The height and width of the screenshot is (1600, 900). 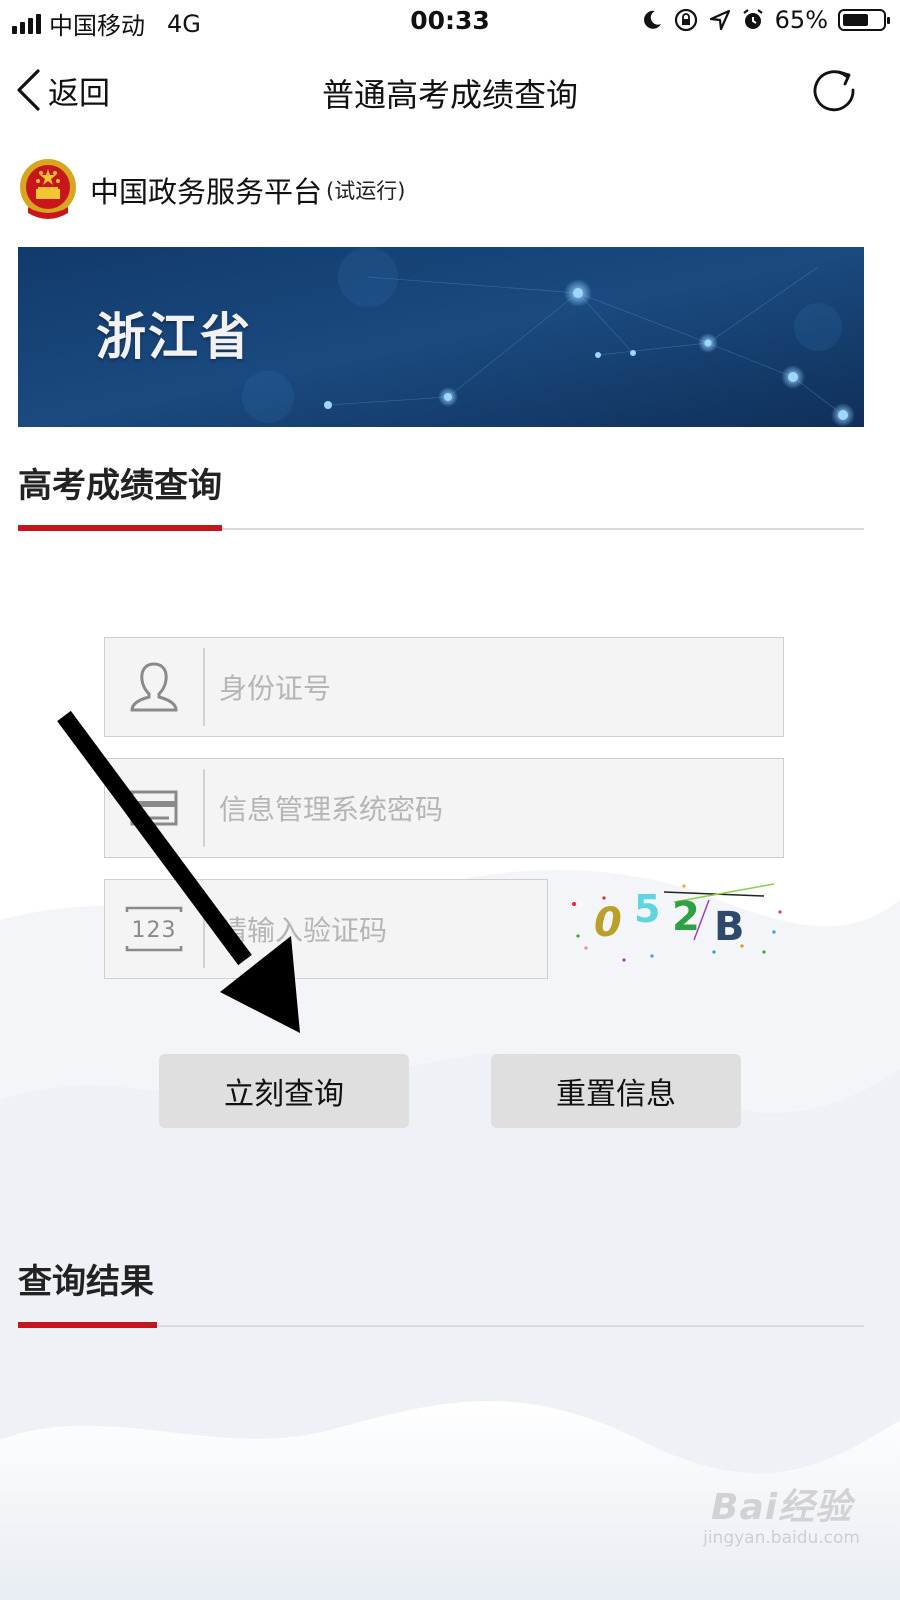 What do you see at coordinates (781, 1538) in the screenshot?
I see `watermark-url: jingyan.baidu.com` at bounding box center [781, 1538].